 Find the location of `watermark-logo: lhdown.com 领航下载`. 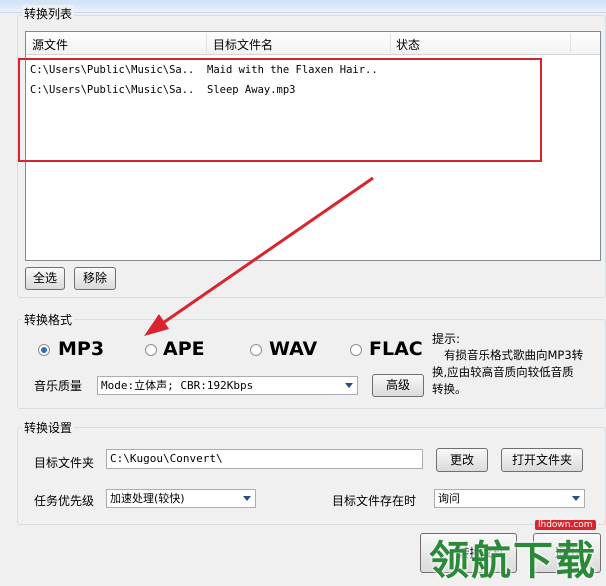

watermark-logo: lhdown.com 领航下载 is located at coordinates (515, 548).